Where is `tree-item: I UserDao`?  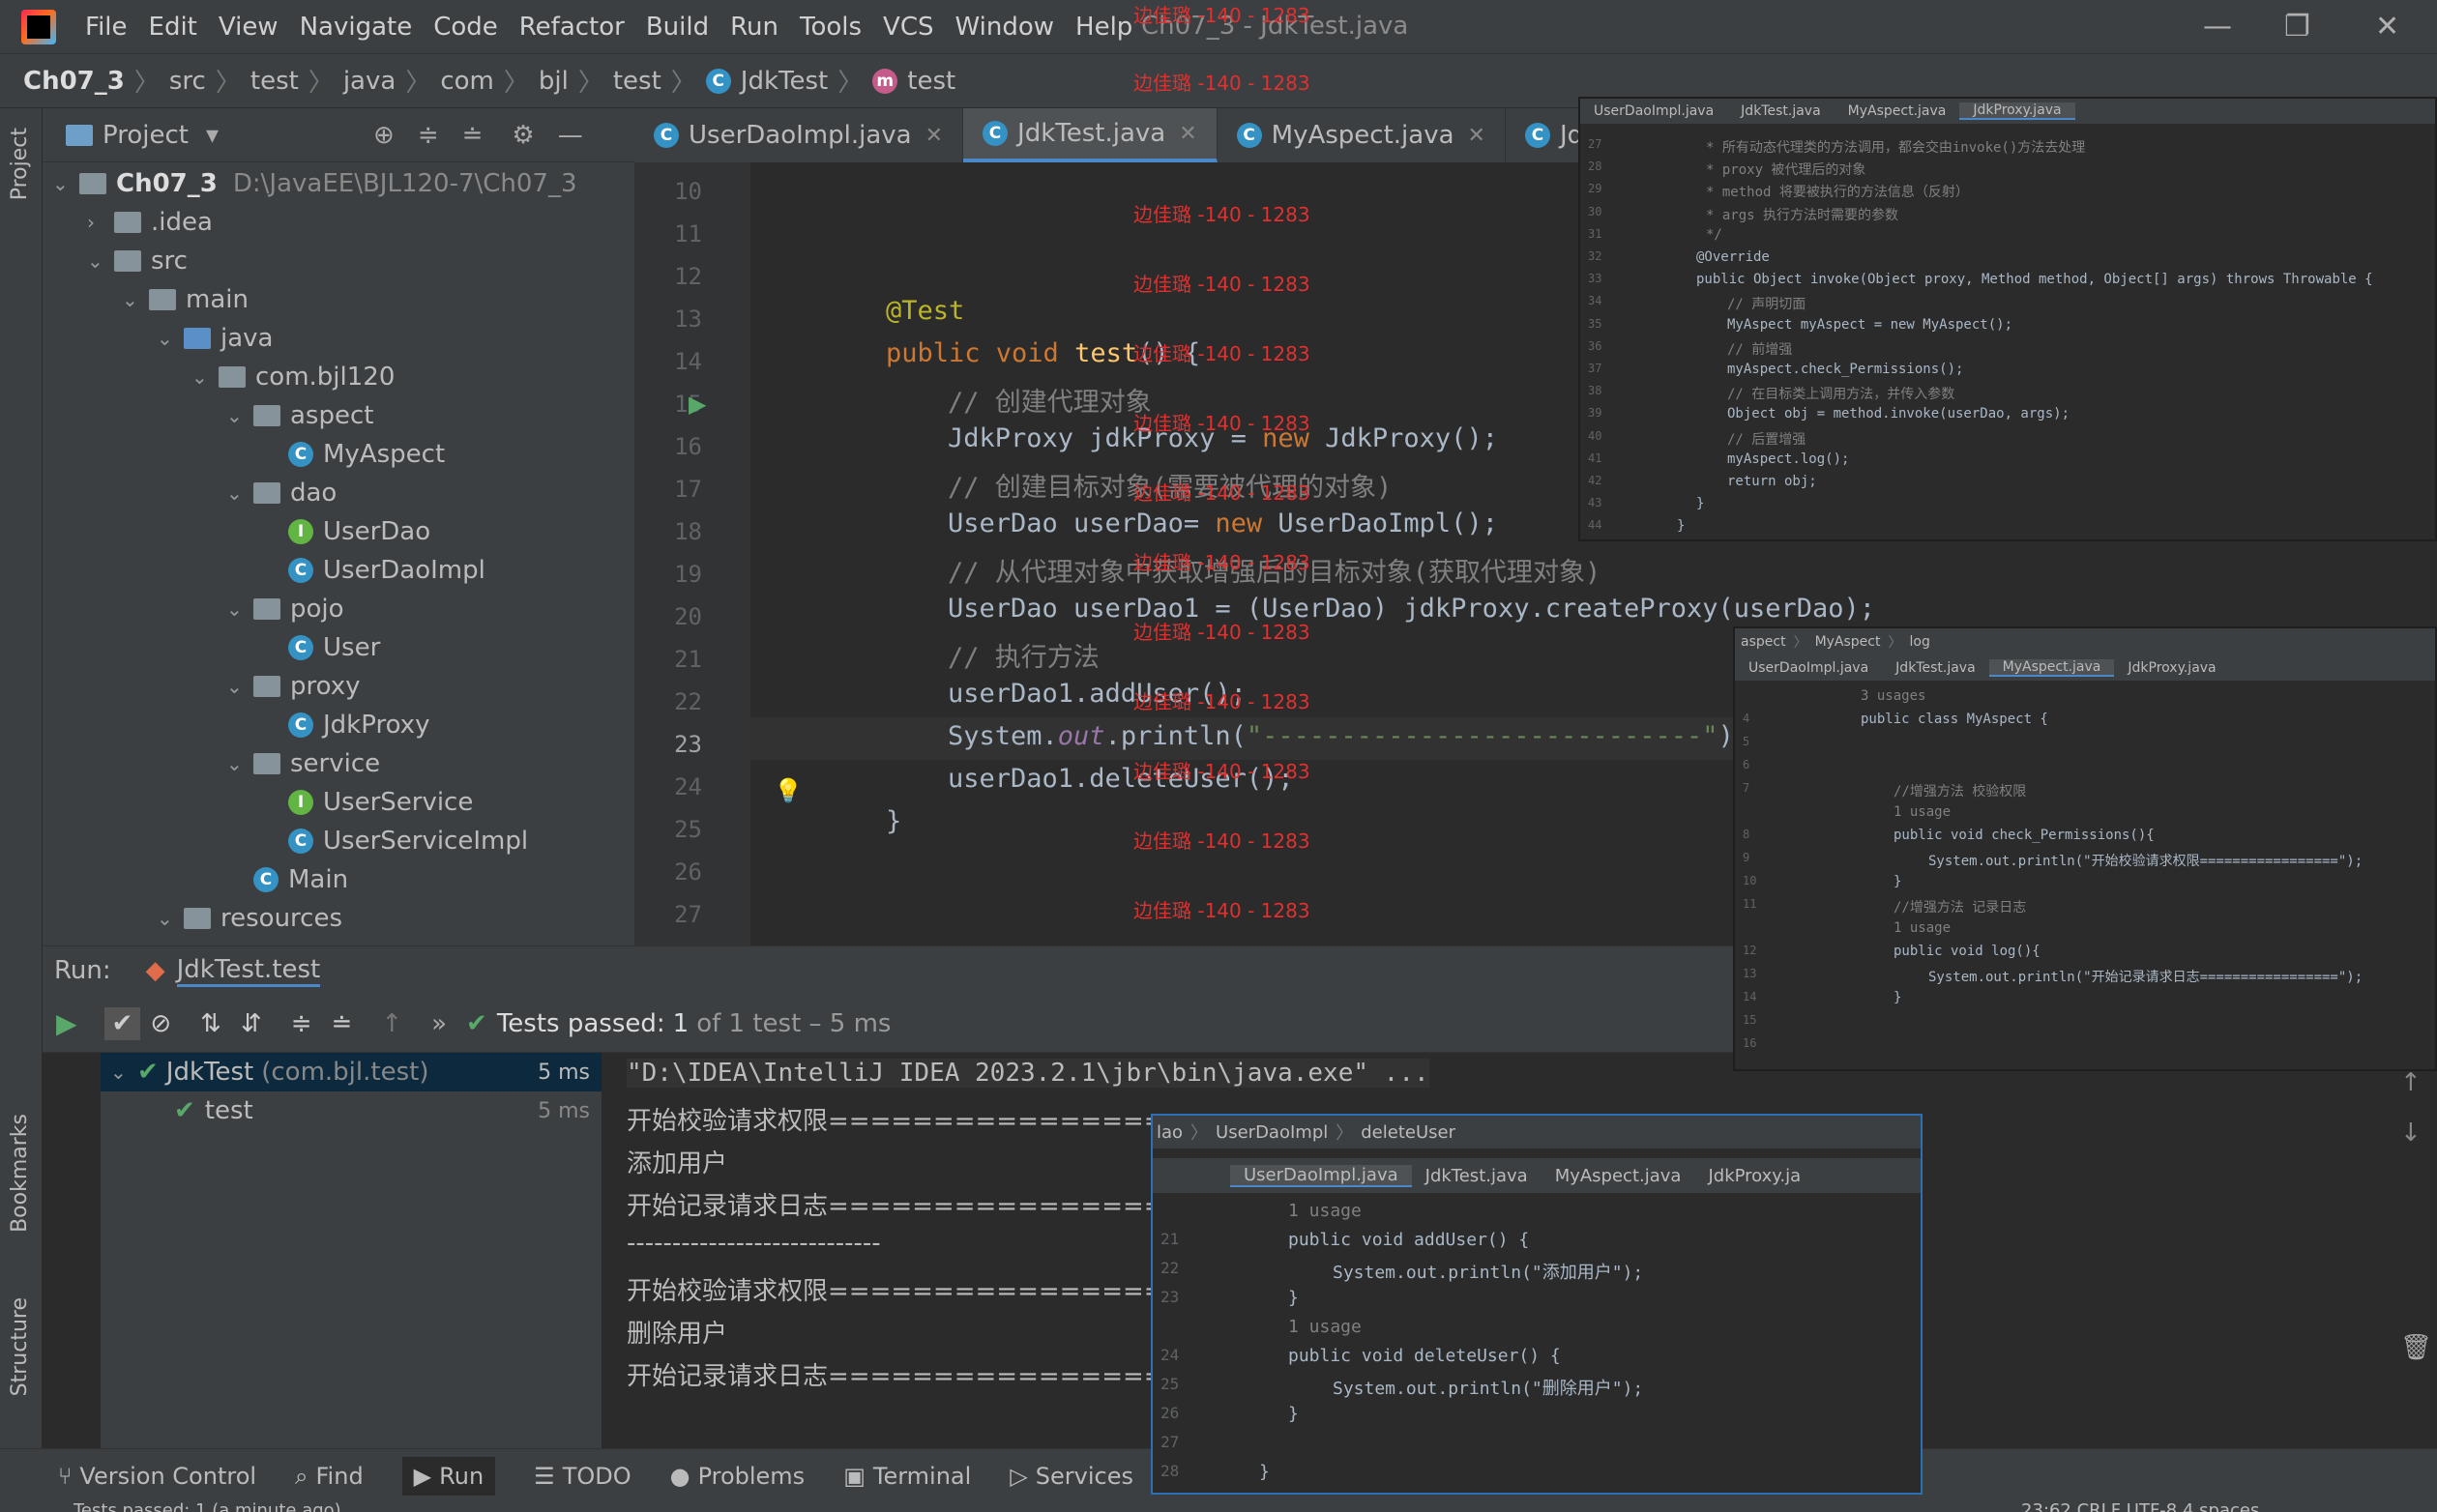
tree-item: I UserDao is located at coordinates (236, 531).